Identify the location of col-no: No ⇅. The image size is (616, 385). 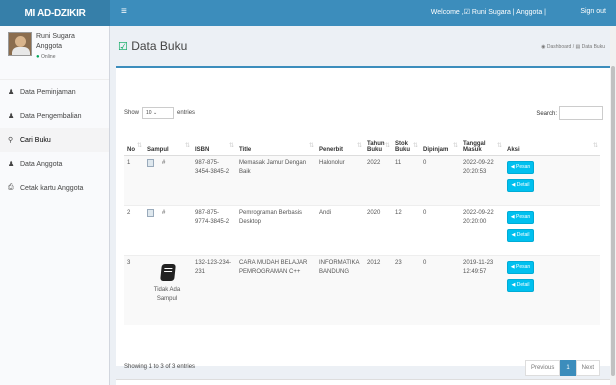
(134, 143).